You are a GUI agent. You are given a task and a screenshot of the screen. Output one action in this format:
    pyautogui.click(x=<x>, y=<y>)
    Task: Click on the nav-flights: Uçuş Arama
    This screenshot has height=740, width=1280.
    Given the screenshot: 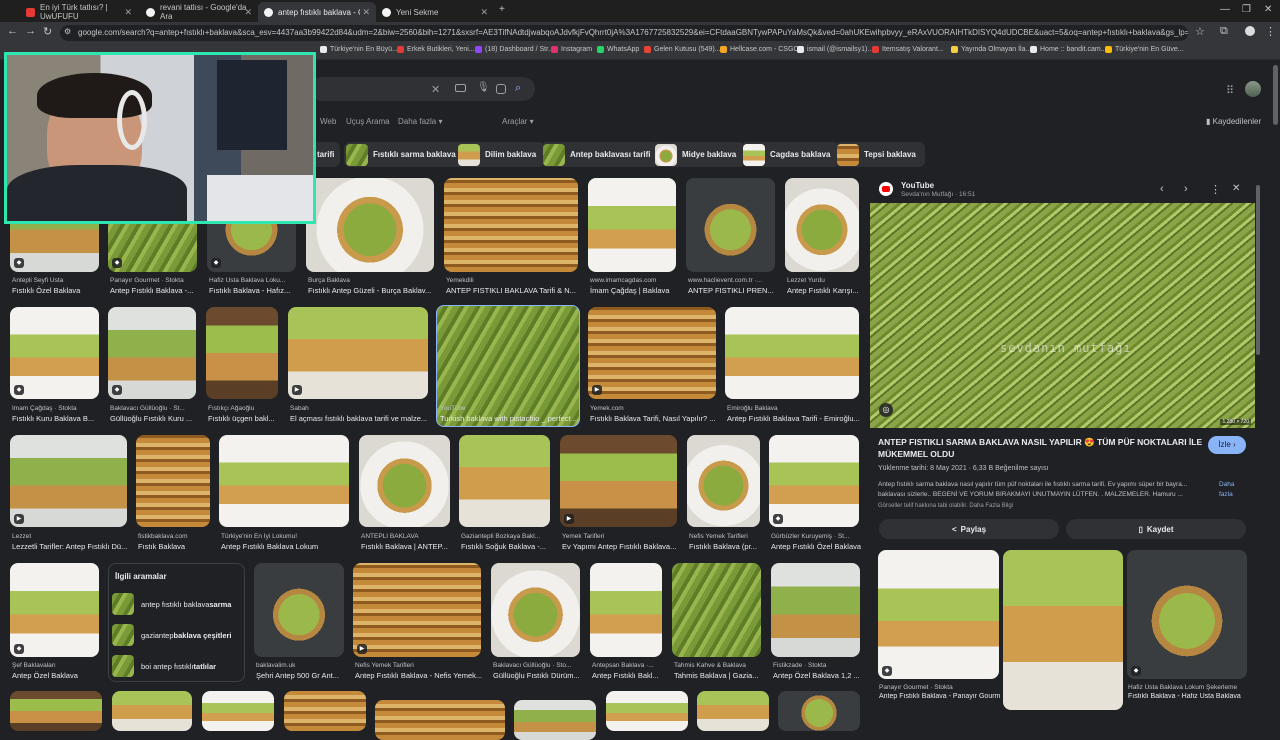 What is the action you would take?
    pyautogui.click(x=368, y=121)
    